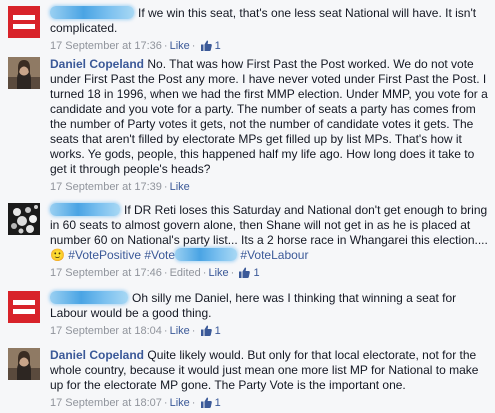 The image size is (495, 413). I want to click on timestamp: 17 September at 17:46, so click(106, 273).